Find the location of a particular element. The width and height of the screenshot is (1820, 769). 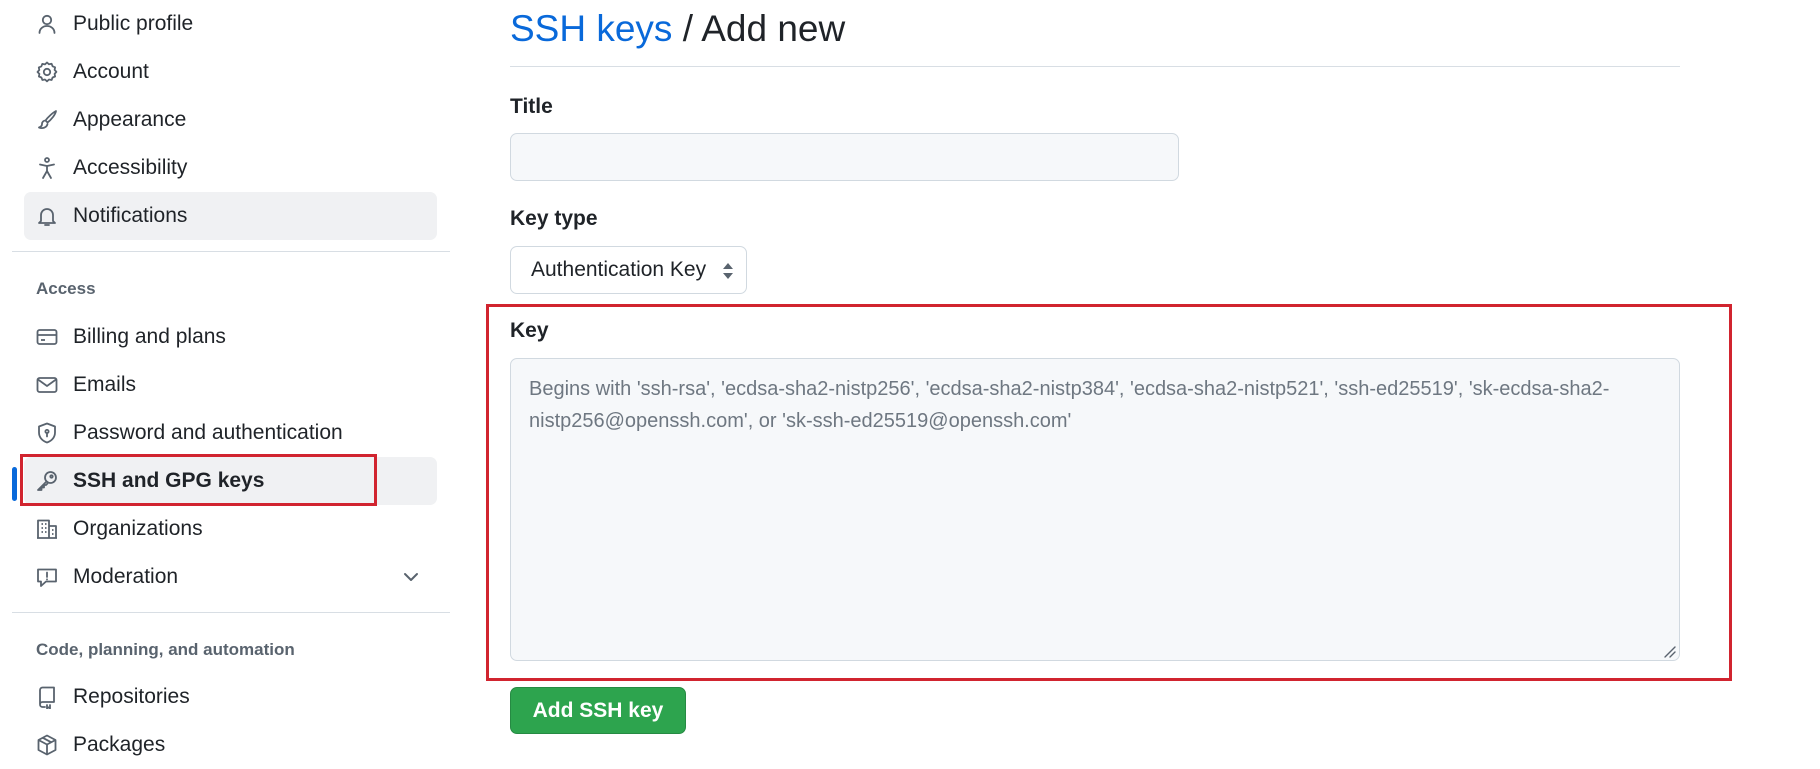

credit-card-icon is located at coordinates (47, 337).